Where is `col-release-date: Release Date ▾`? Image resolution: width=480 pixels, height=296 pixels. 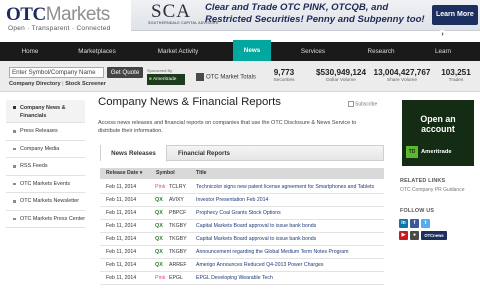
col-release-date: Release Date ▾ is located at coordinates (124, 173).